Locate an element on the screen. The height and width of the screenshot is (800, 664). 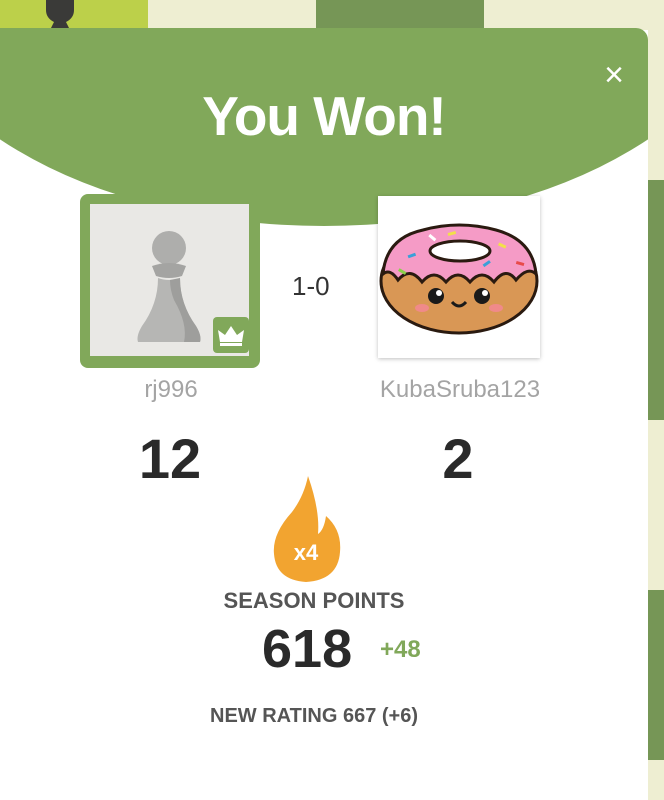
winner-crown-badge is located at coordinates (231, 335).